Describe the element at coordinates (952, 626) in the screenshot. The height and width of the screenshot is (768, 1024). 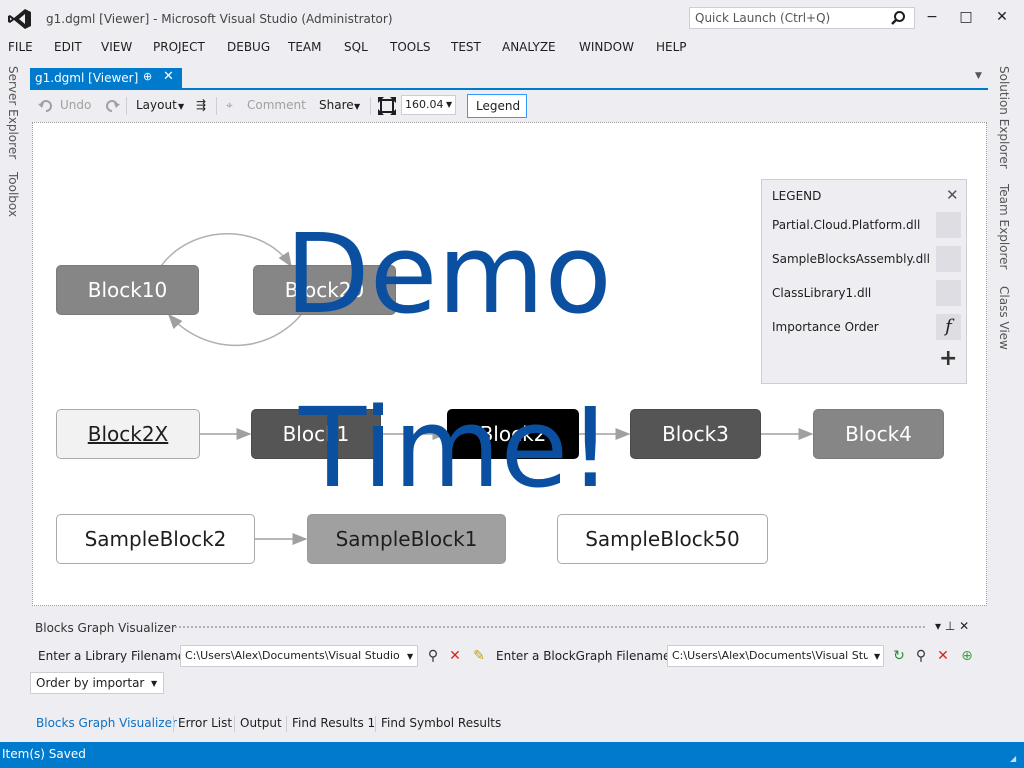
I see `tool-window-controls: ▾ ⊥ ✕` at that location.